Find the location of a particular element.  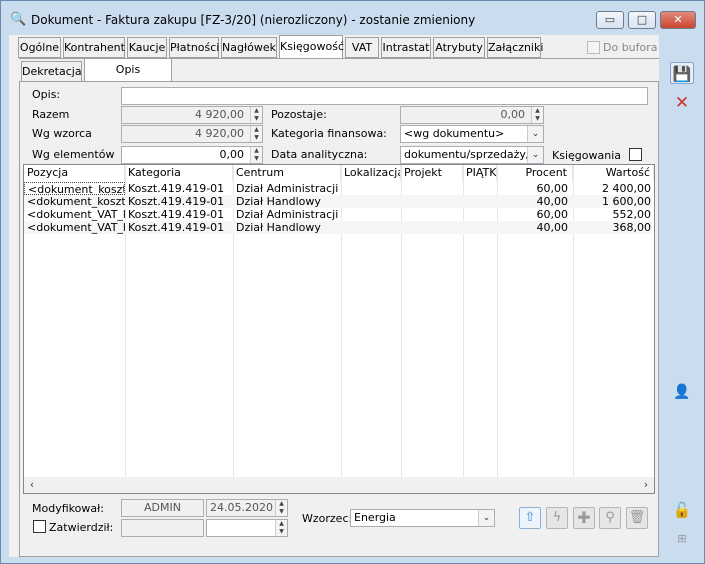

do-bufora-label: Do bufora is located at coordinates (630, 47).